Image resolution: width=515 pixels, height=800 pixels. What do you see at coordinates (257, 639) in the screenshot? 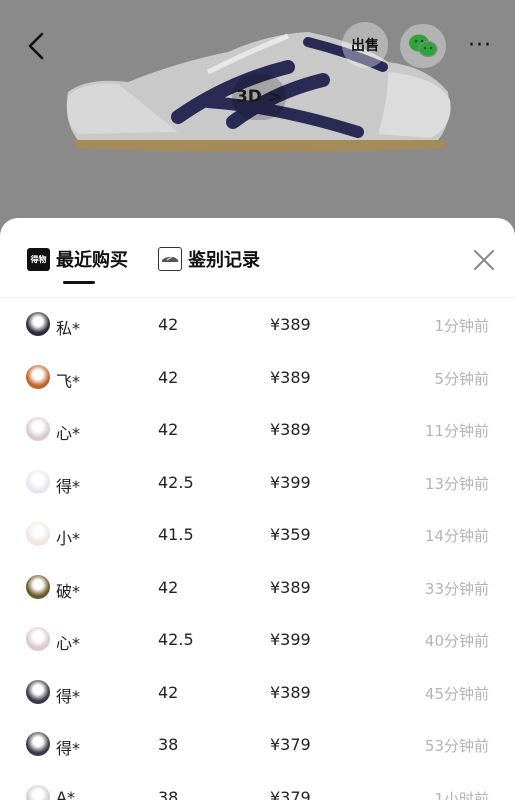
I see `list-item: 心* 42.5 ¥399 40分钟前` at bounding box center [257, 639].